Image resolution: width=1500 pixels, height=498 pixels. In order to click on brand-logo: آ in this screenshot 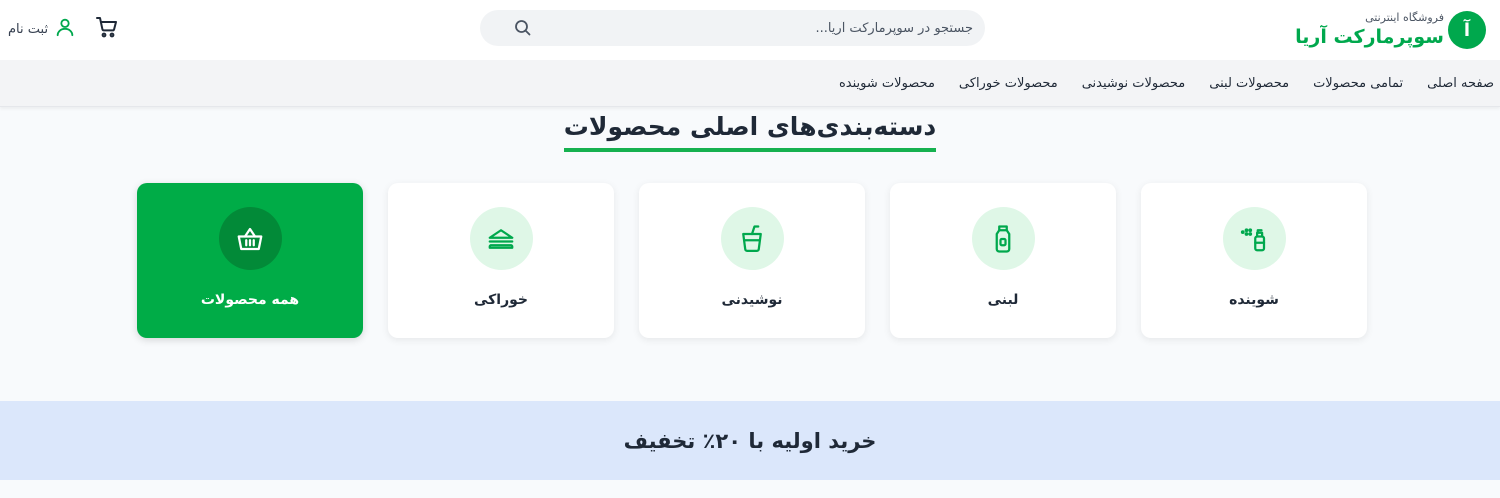, I will do `click(1467, 30)`.